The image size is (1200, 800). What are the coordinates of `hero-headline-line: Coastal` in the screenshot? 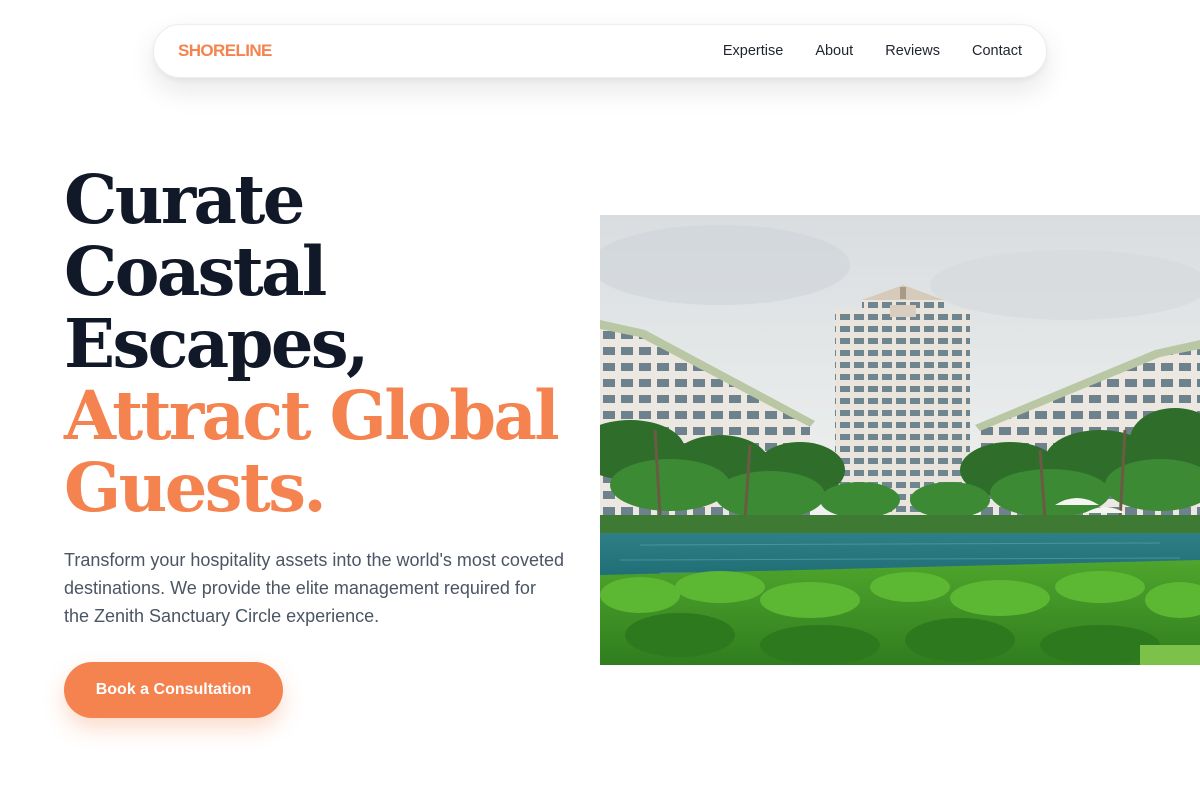 It's located at (195, 271).